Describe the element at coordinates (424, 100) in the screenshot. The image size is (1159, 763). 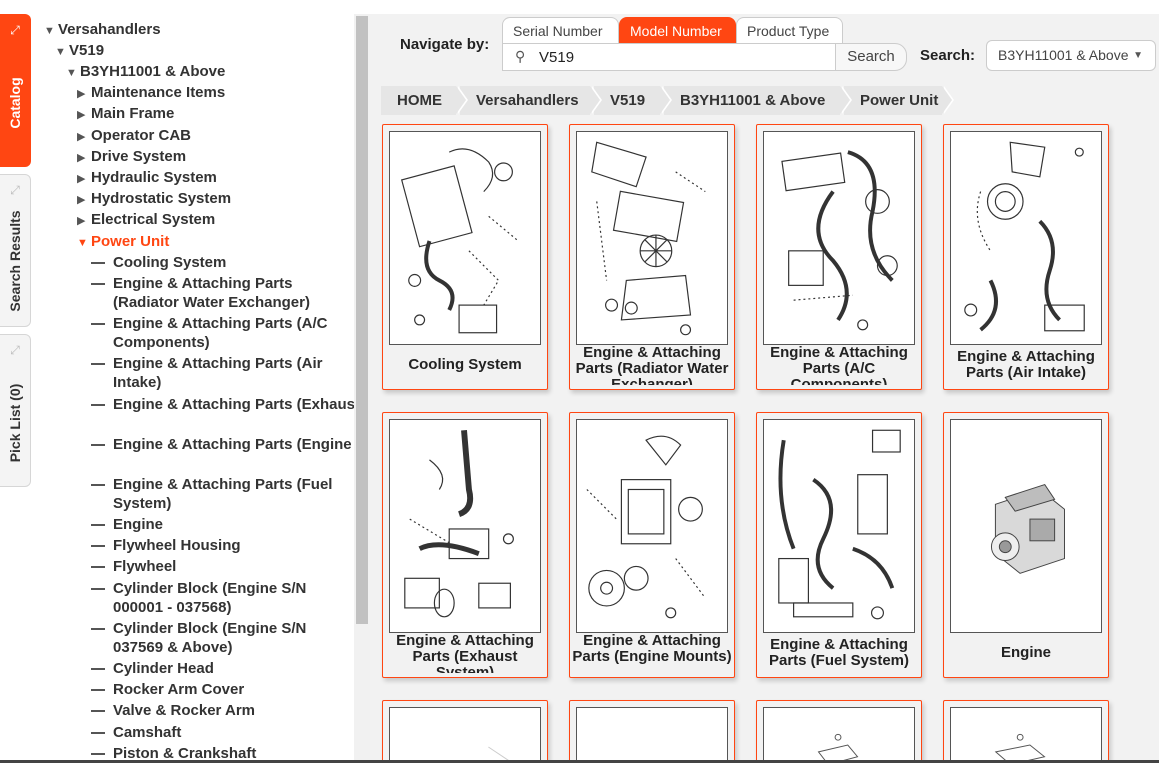
I see `breadcrumb-item: HOME` at that location.